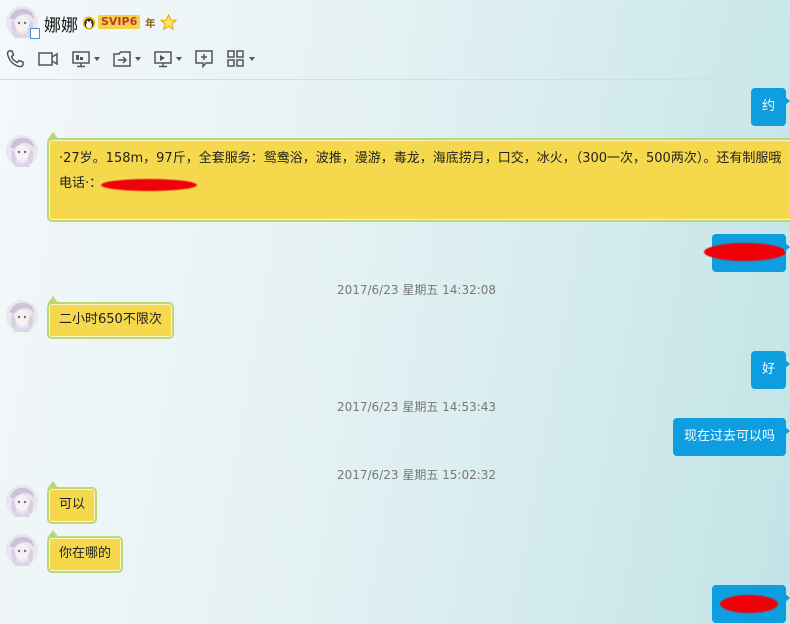 The width and height of the screenshot is (790, 624). I want to click on contact-name: 娜娜, so click(61, 23).